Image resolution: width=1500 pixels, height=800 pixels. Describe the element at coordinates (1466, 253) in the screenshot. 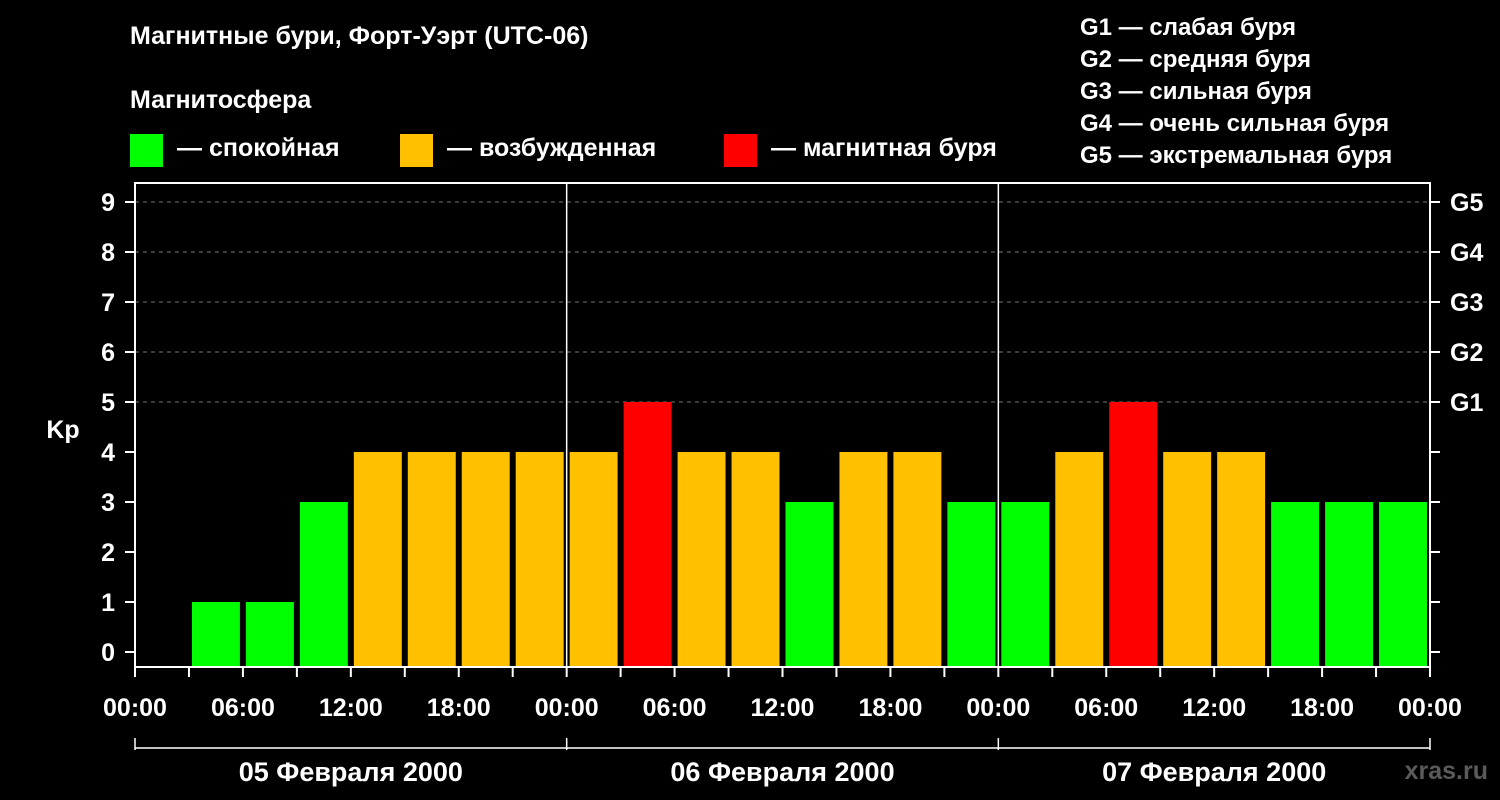

I see `g-scale-label: G4` at that location.